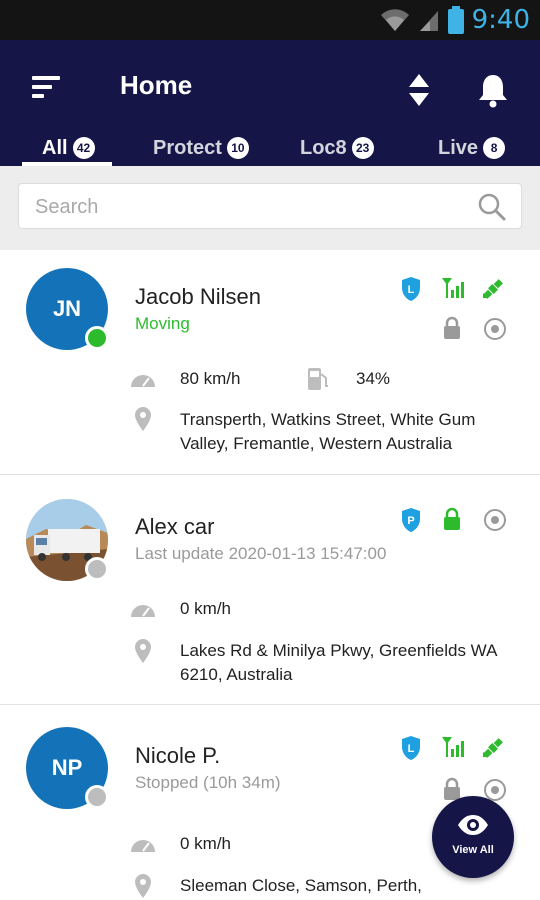  Describe the element at coordinates (323, 147) in the screenshot. I see `tab-label: Loc8` at that location.